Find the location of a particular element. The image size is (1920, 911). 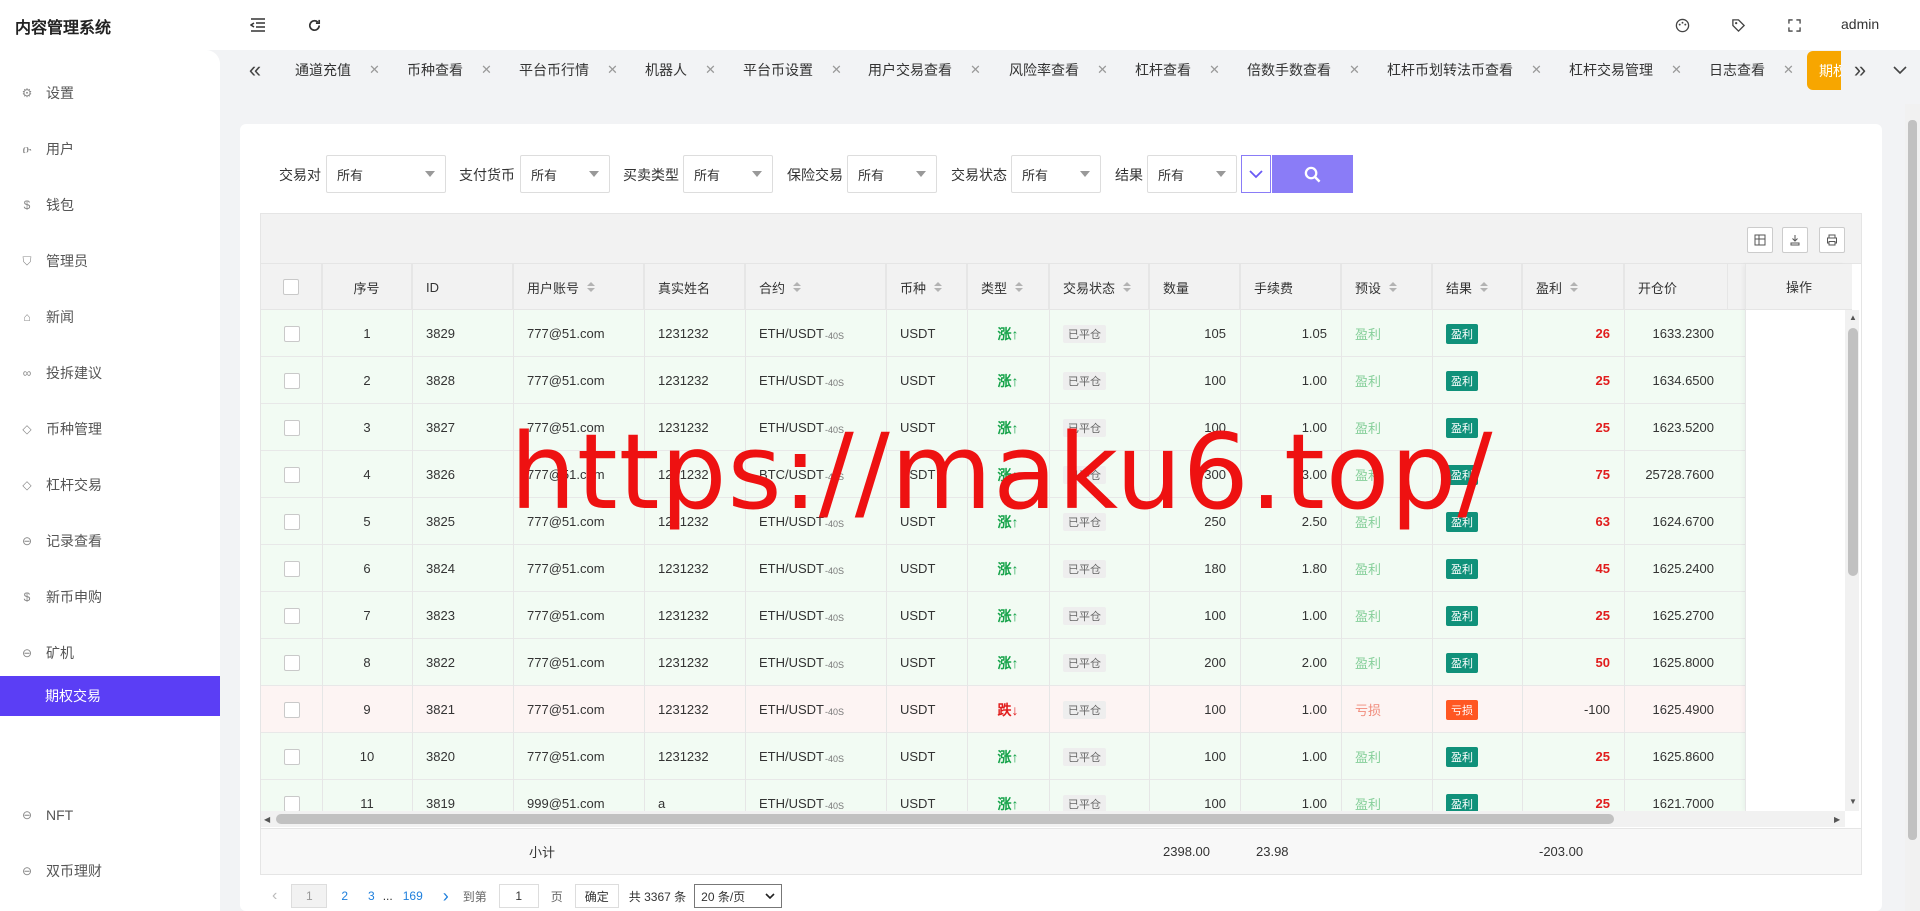

column-header: 盈利 is located at coordinates (1573, 287).